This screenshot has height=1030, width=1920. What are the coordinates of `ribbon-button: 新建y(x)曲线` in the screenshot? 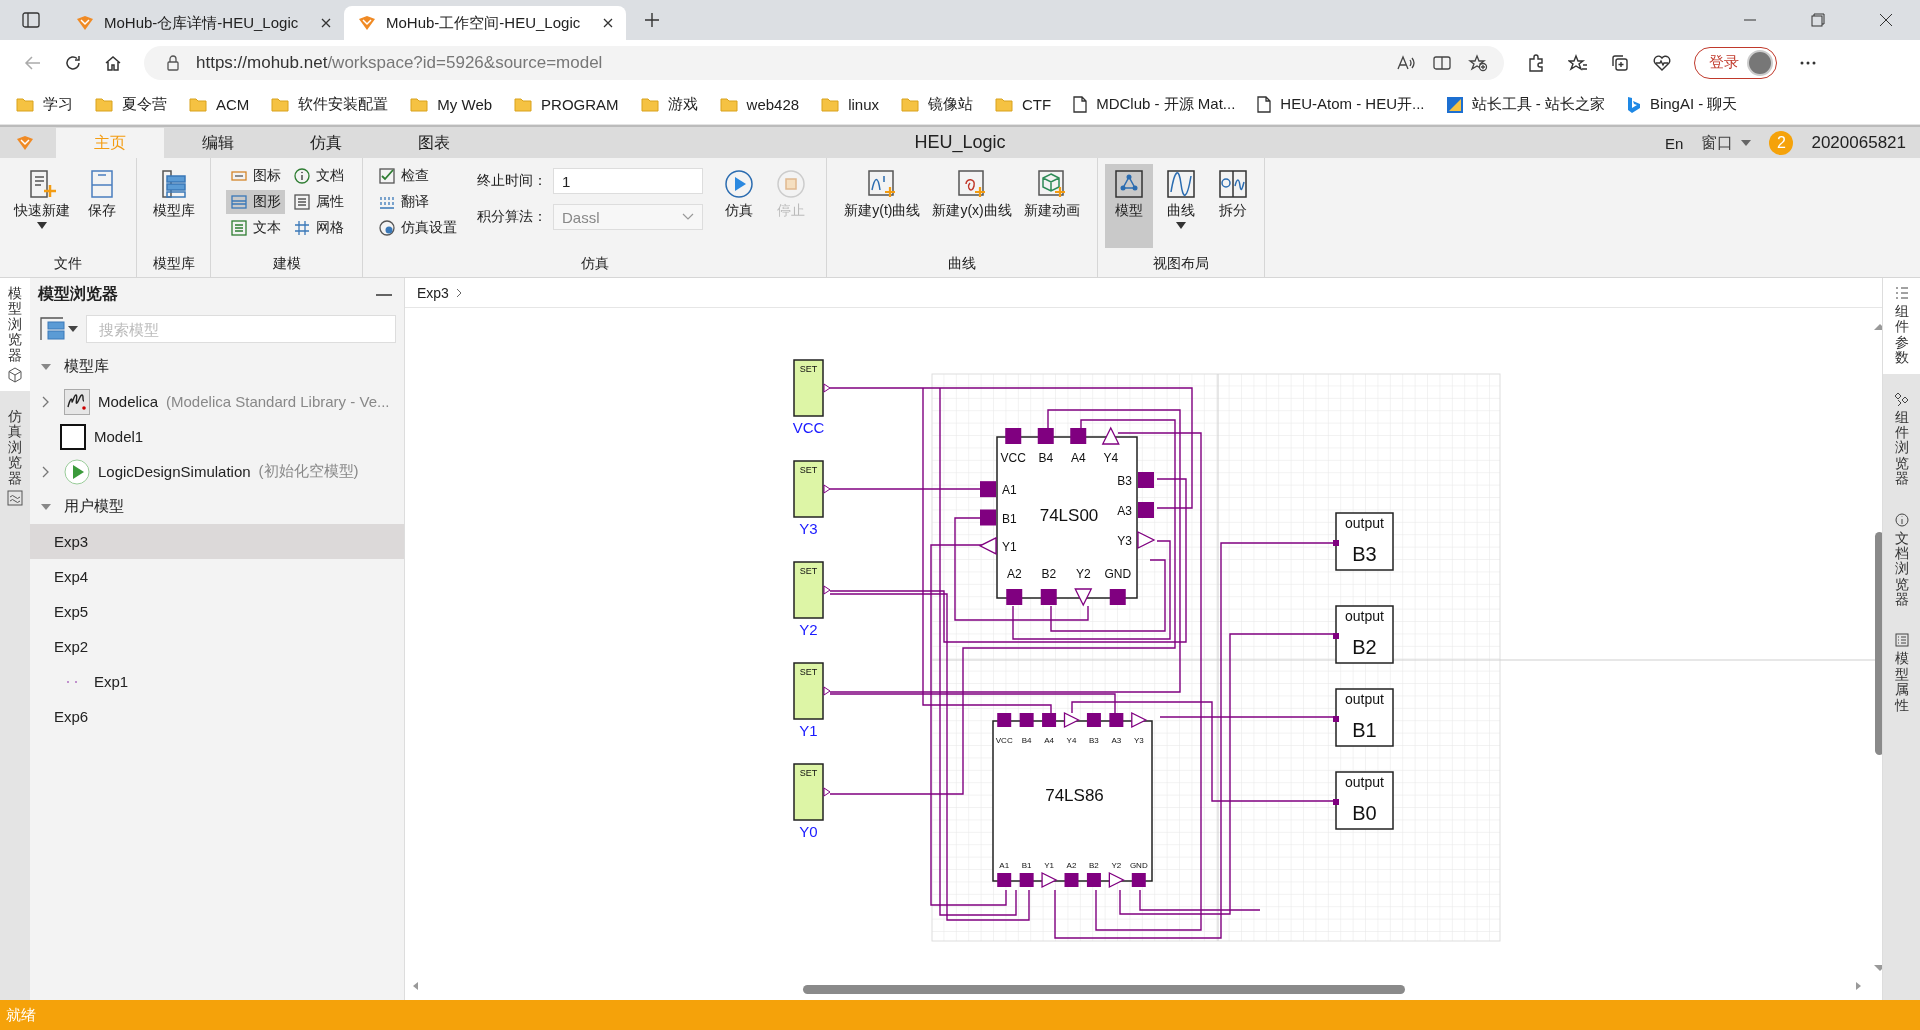 It's located at (972, 206).